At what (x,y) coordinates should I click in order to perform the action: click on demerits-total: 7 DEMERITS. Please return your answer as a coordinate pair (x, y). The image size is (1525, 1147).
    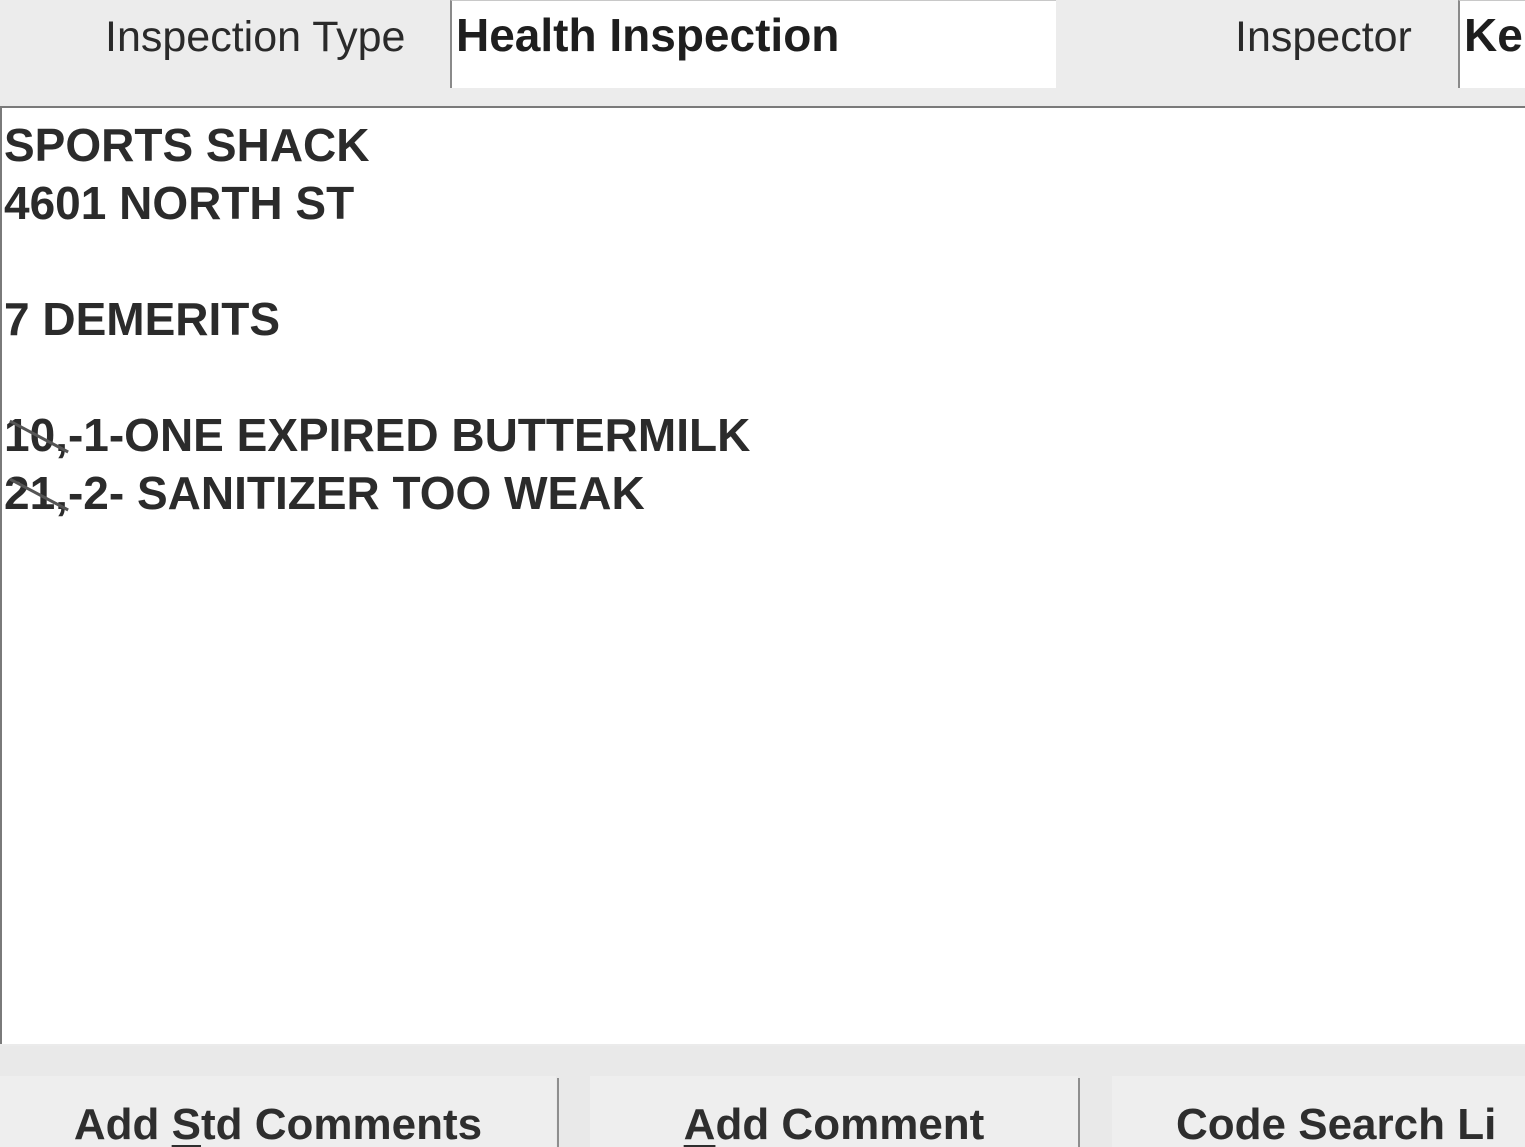
    Looking at the image, I should click on (142, 319).